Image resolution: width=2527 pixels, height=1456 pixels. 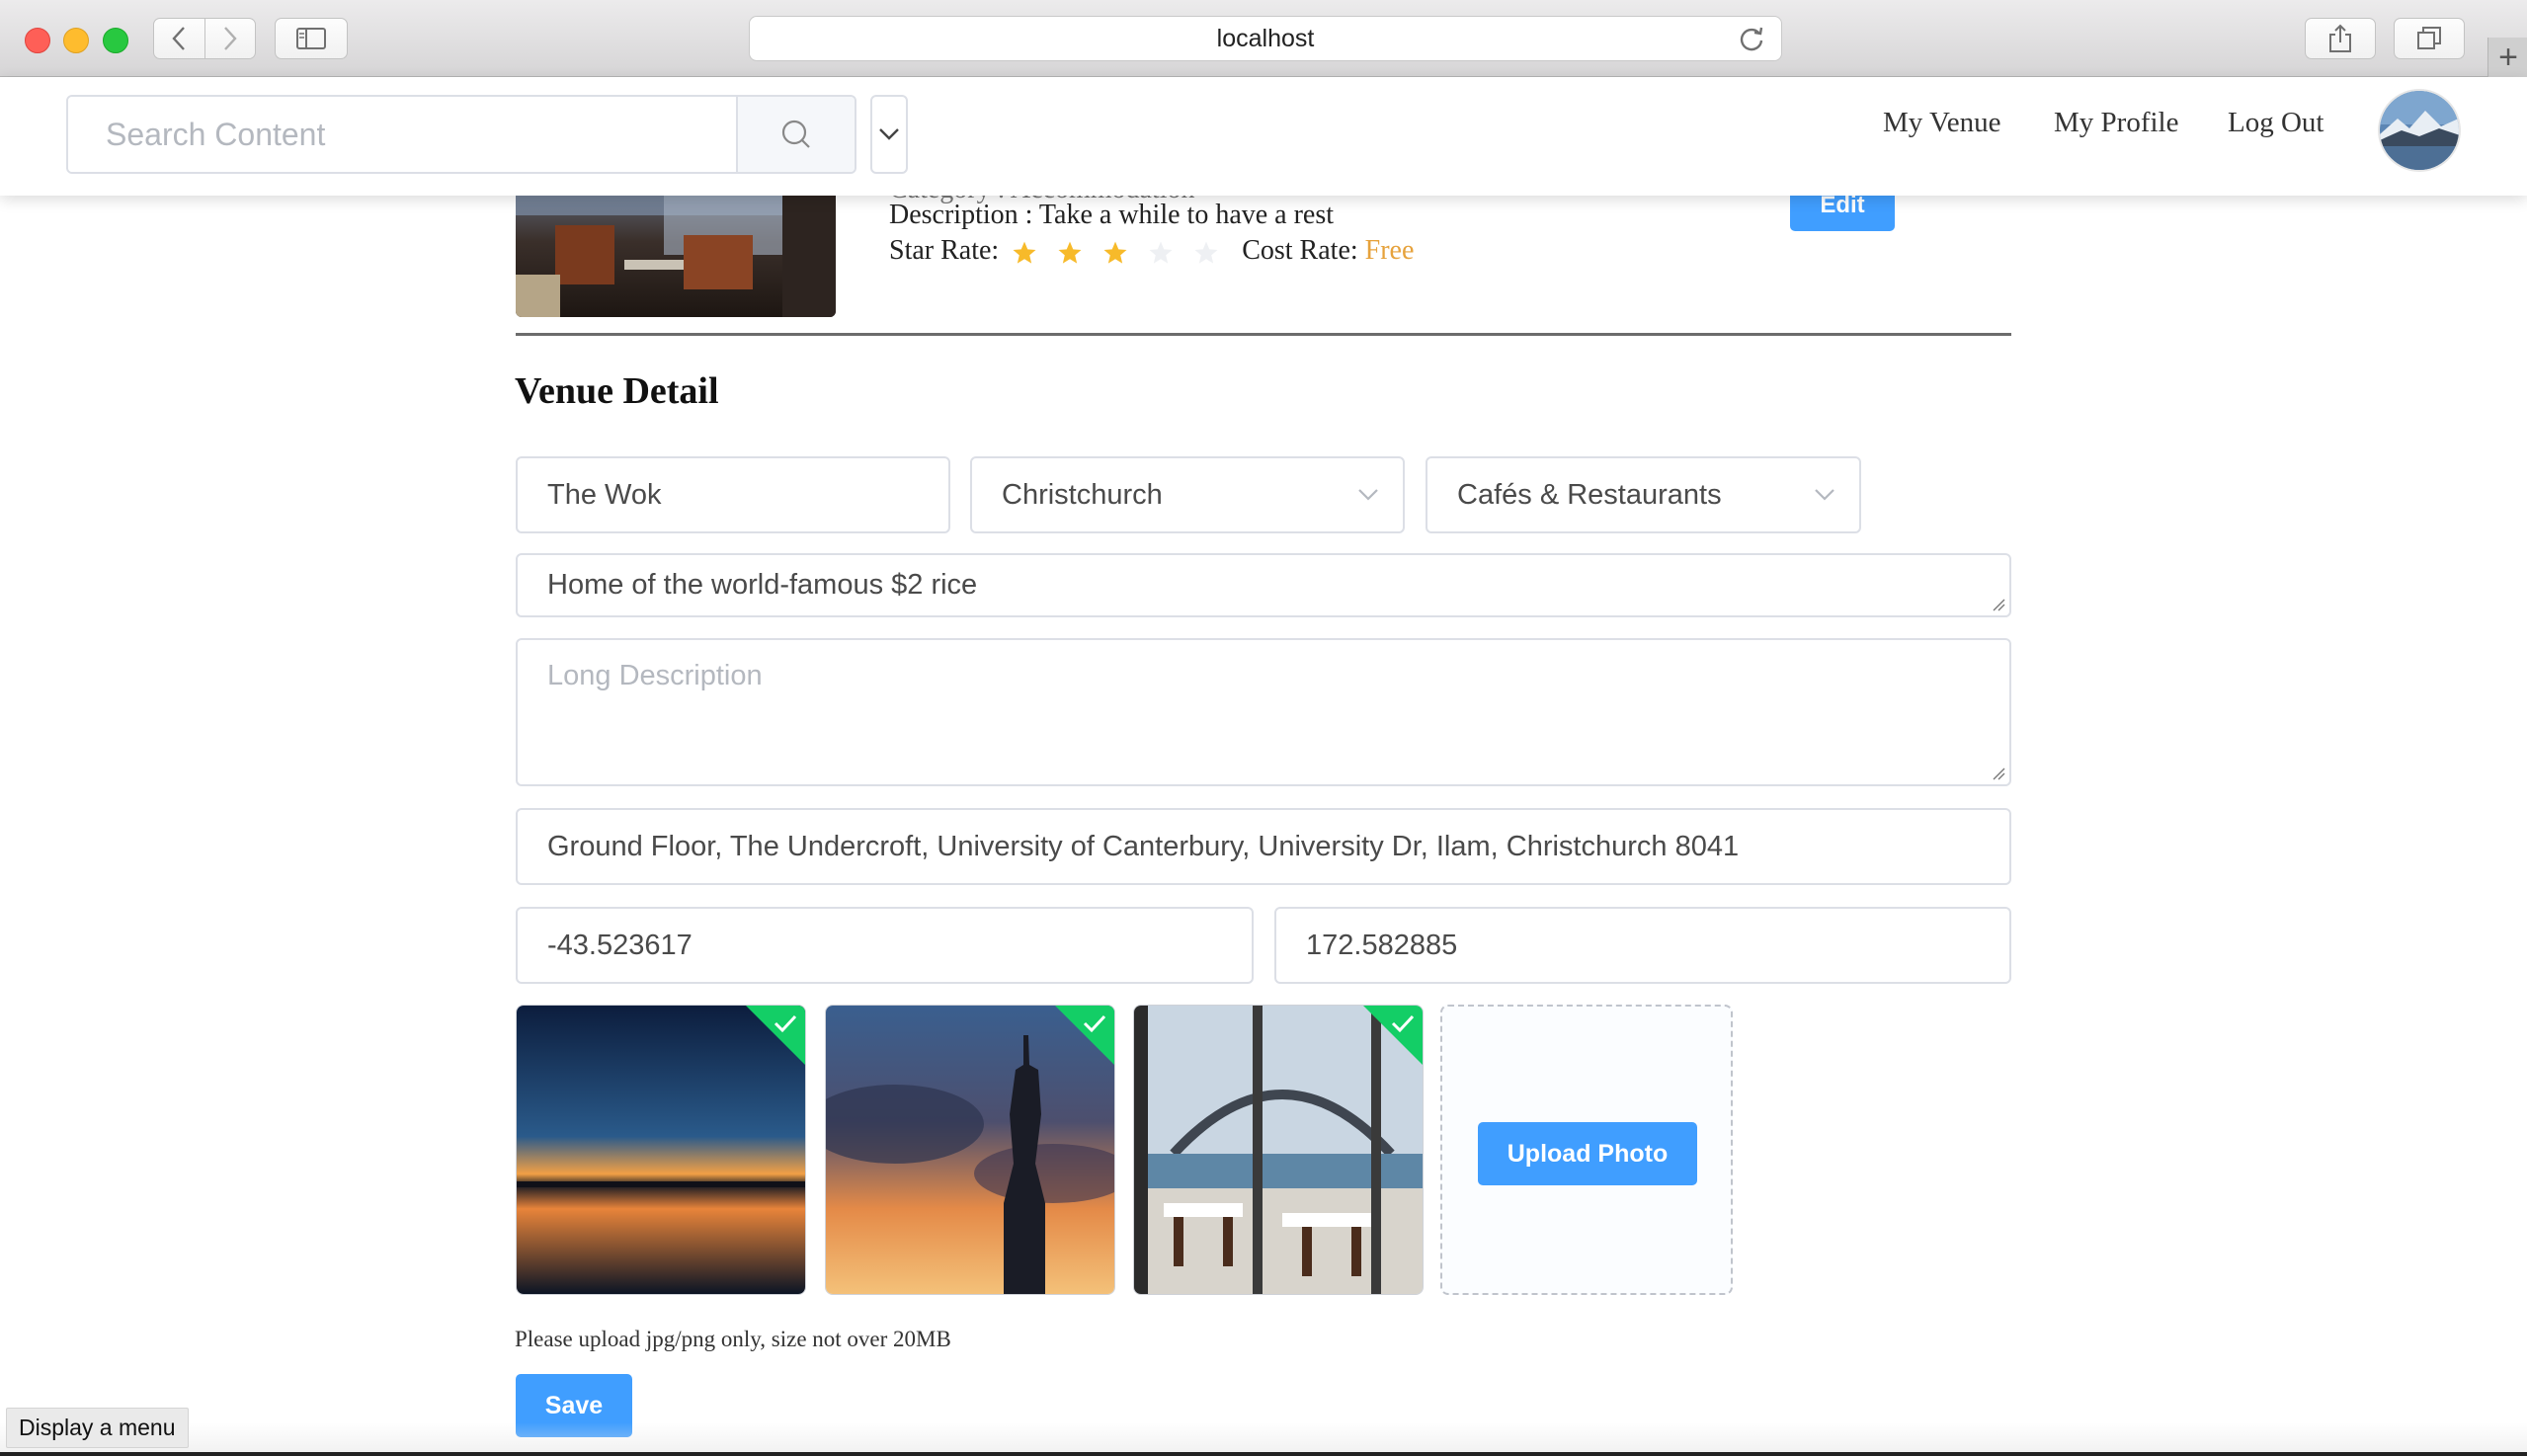 I want to click on short-description-value: Home of the world-famous $2 rice, so click(x=762, y=585).